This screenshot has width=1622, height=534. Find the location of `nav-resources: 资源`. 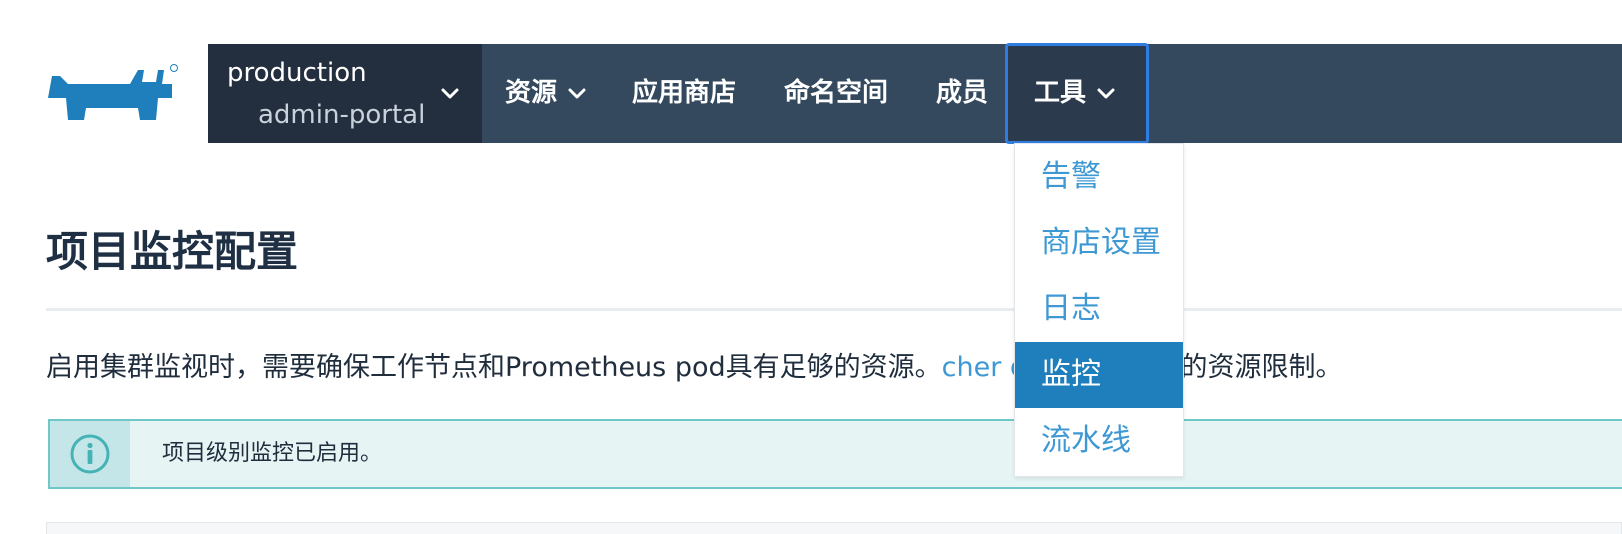

nav-resources: 资源 is located at coordinates (546, 93).